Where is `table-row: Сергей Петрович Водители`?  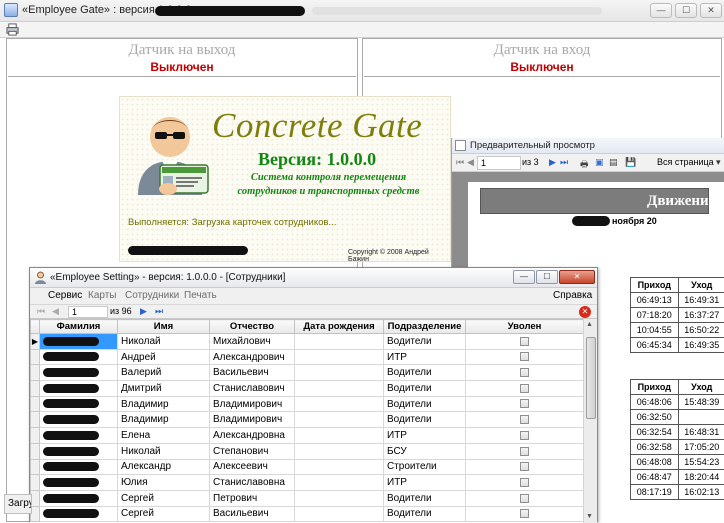
table-row: Сергей Петрович Водители is located at coordinates (307, 498).